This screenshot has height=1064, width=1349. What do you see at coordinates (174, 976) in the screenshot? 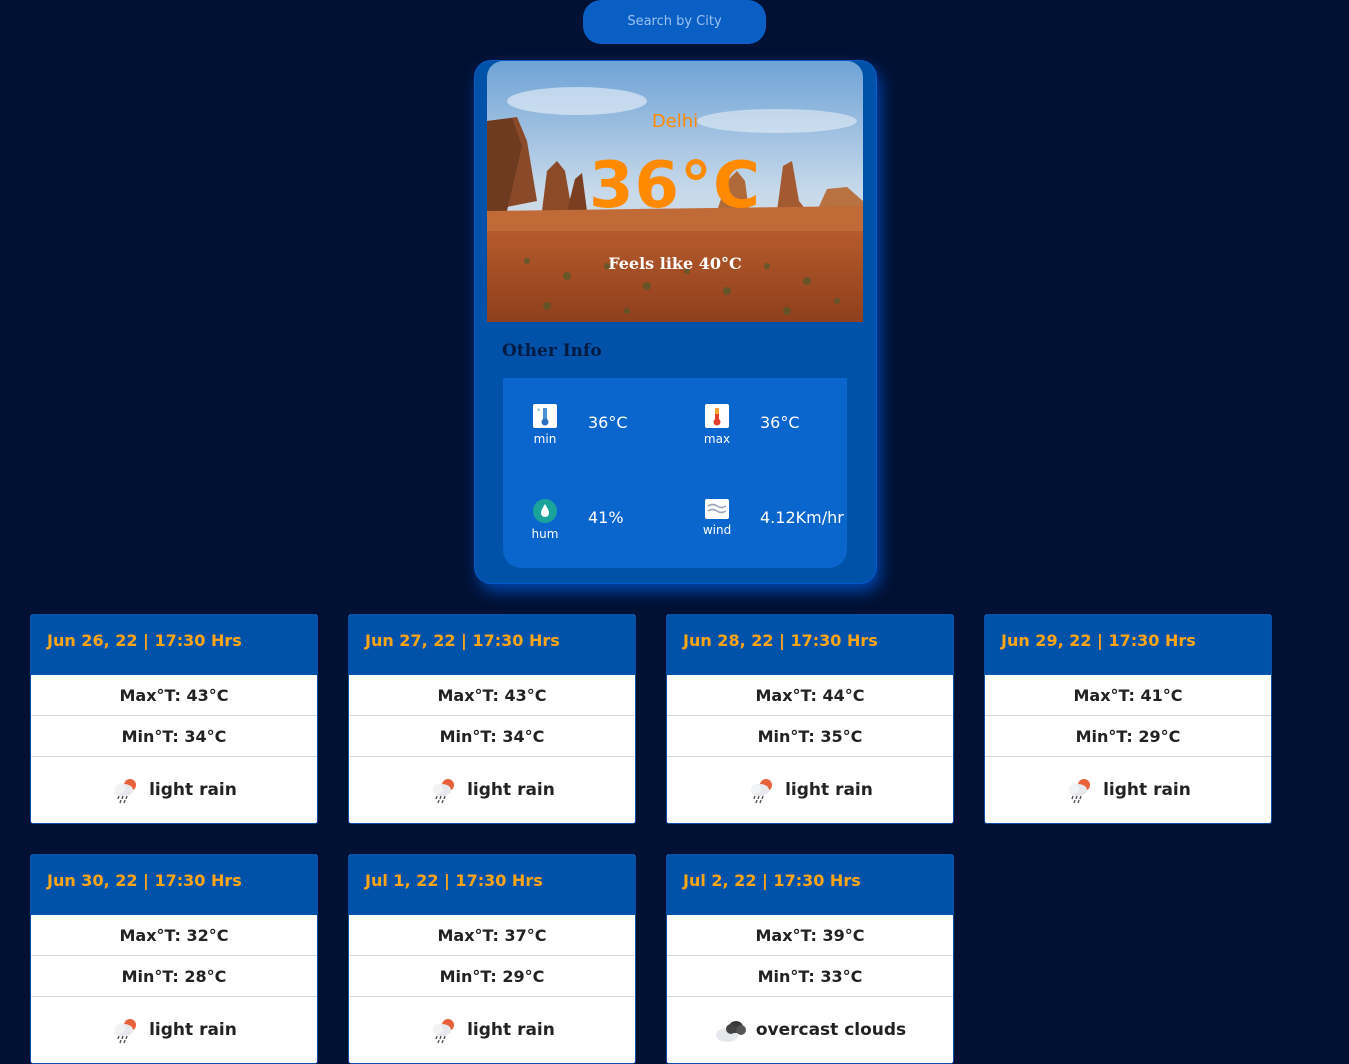
I see `forecast-min-temp: Min°T: 28°C` at bounding box center [174, 976].